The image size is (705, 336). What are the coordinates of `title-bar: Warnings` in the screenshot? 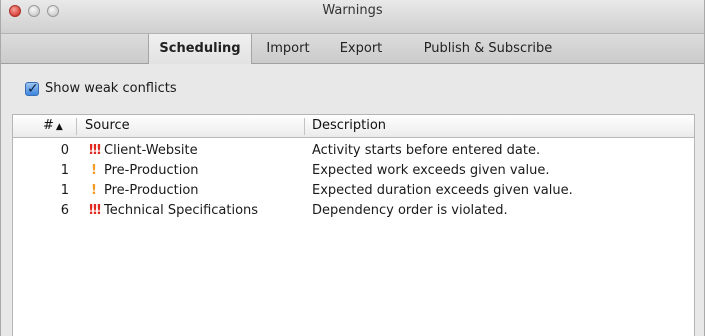 It's located at (352, 16).